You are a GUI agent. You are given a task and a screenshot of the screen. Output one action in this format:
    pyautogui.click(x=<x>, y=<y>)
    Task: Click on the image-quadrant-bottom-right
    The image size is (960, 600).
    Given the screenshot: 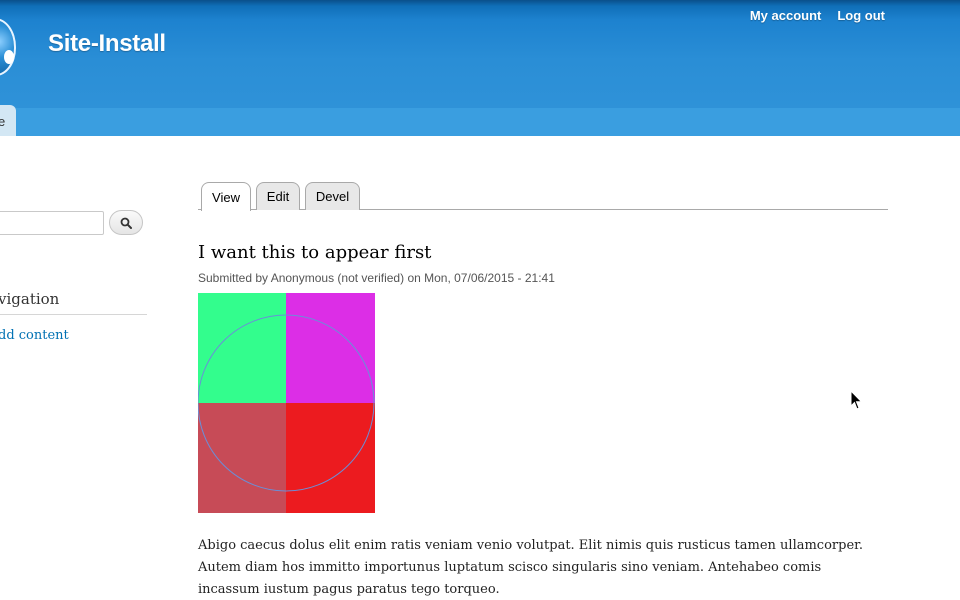 What is the action you would take?
    pyautogui.click(x=330, y=458)
    